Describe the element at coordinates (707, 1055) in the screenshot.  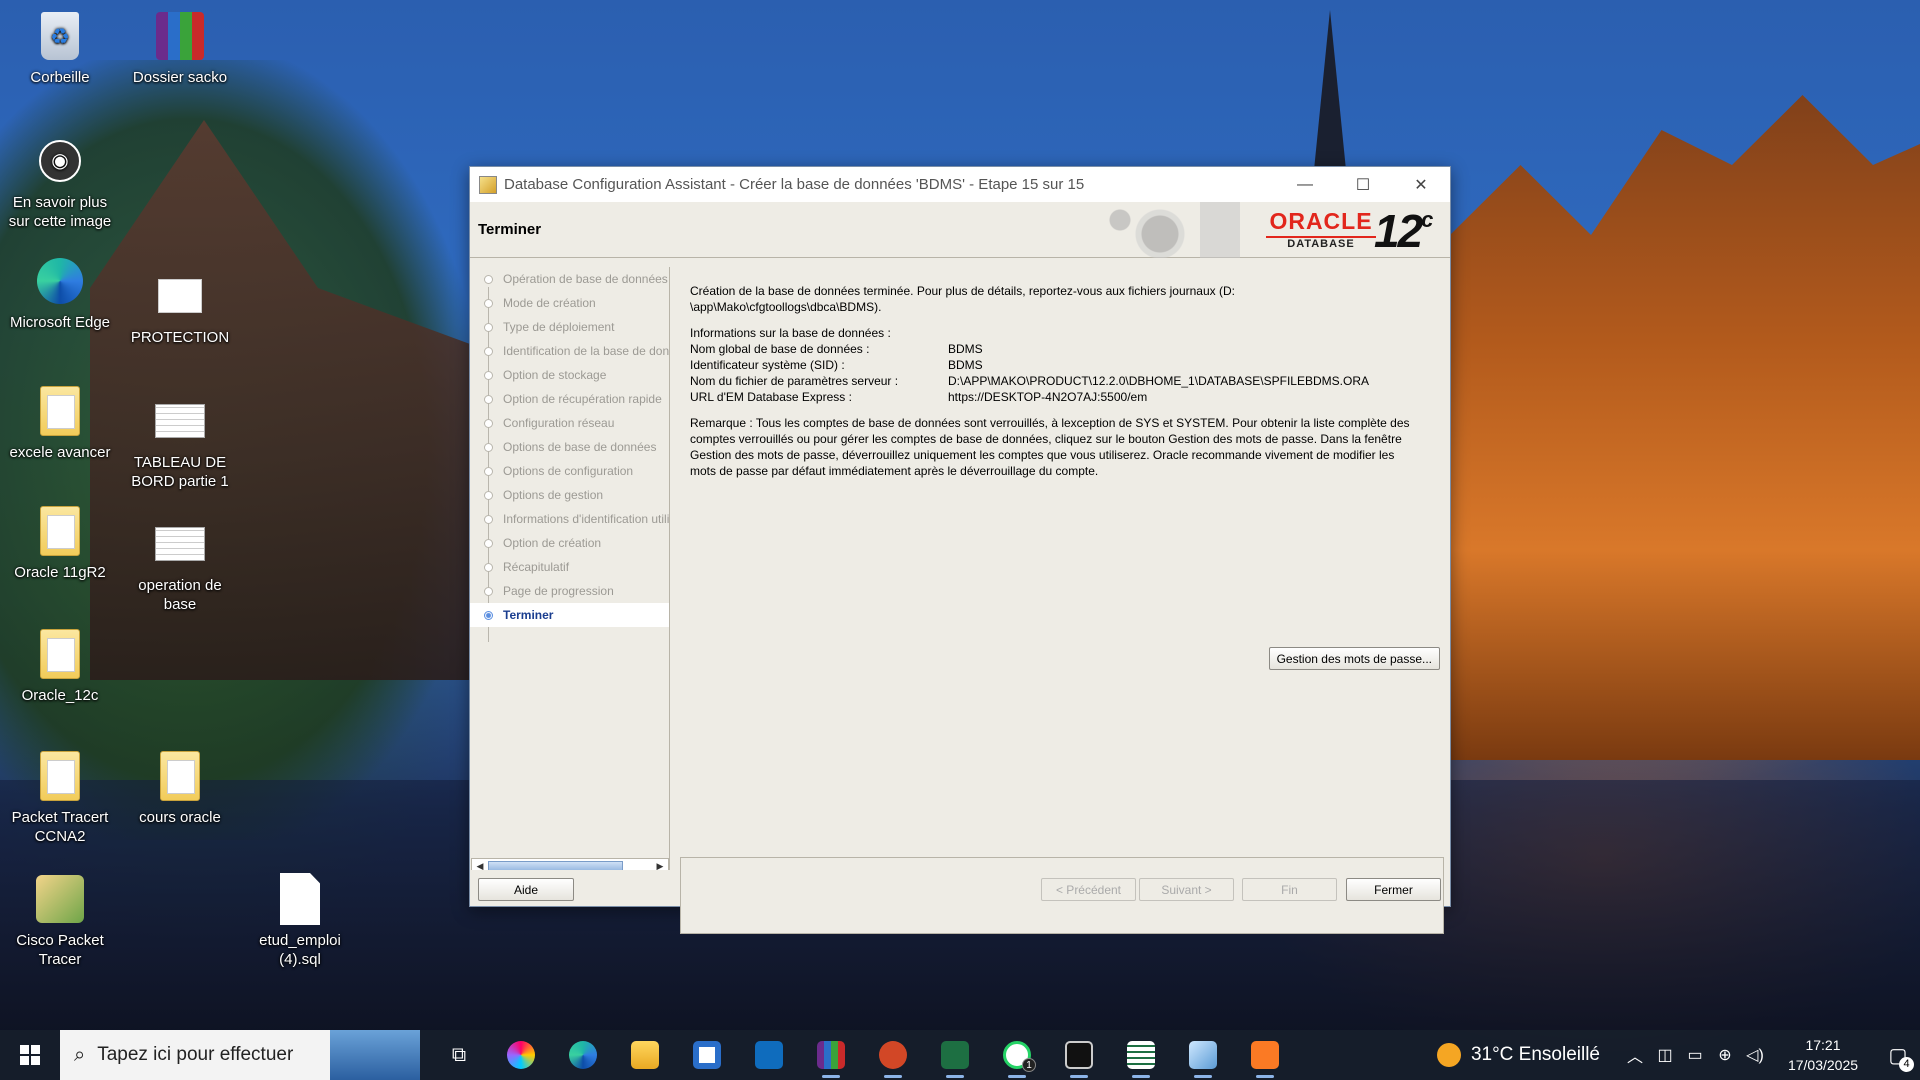
I see `taskbar-store` at that location.